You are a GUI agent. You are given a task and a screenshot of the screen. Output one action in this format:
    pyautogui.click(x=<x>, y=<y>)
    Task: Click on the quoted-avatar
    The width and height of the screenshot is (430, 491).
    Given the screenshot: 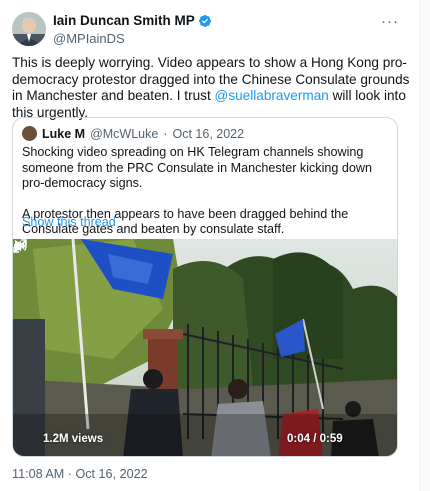 What is the action you would take?
    pyautogui.click(x=29, y=133)
    